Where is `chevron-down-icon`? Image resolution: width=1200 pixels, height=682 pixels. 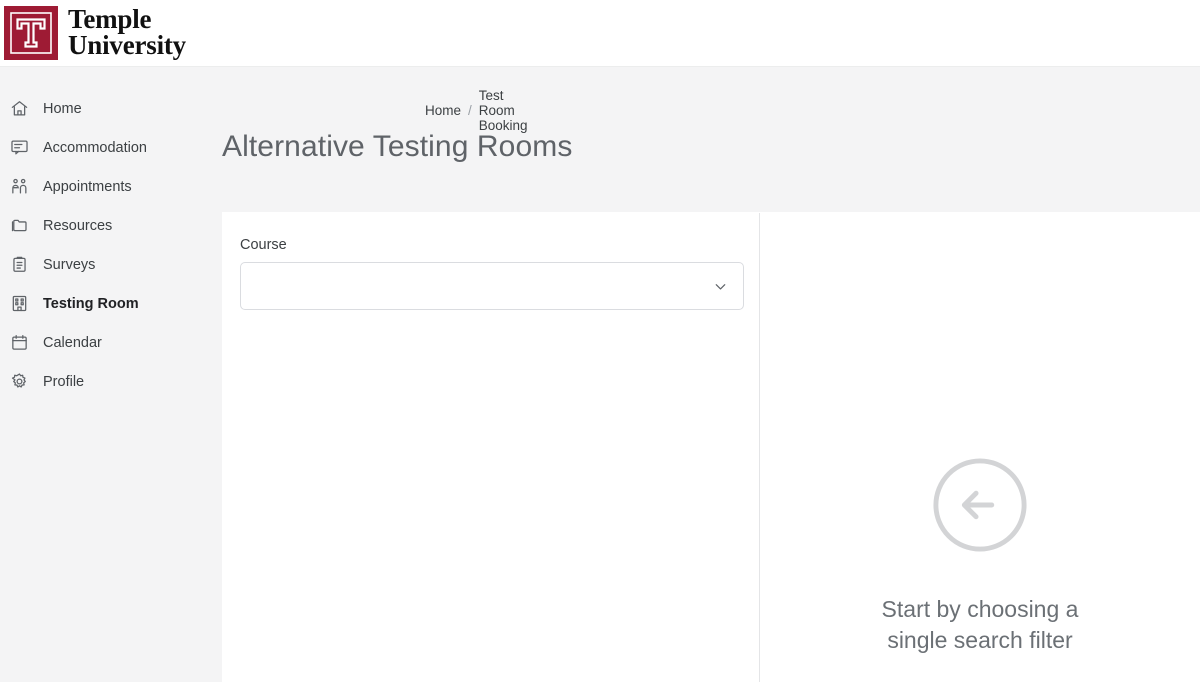
chevron-down-icon is located at coordinates (720, 286).